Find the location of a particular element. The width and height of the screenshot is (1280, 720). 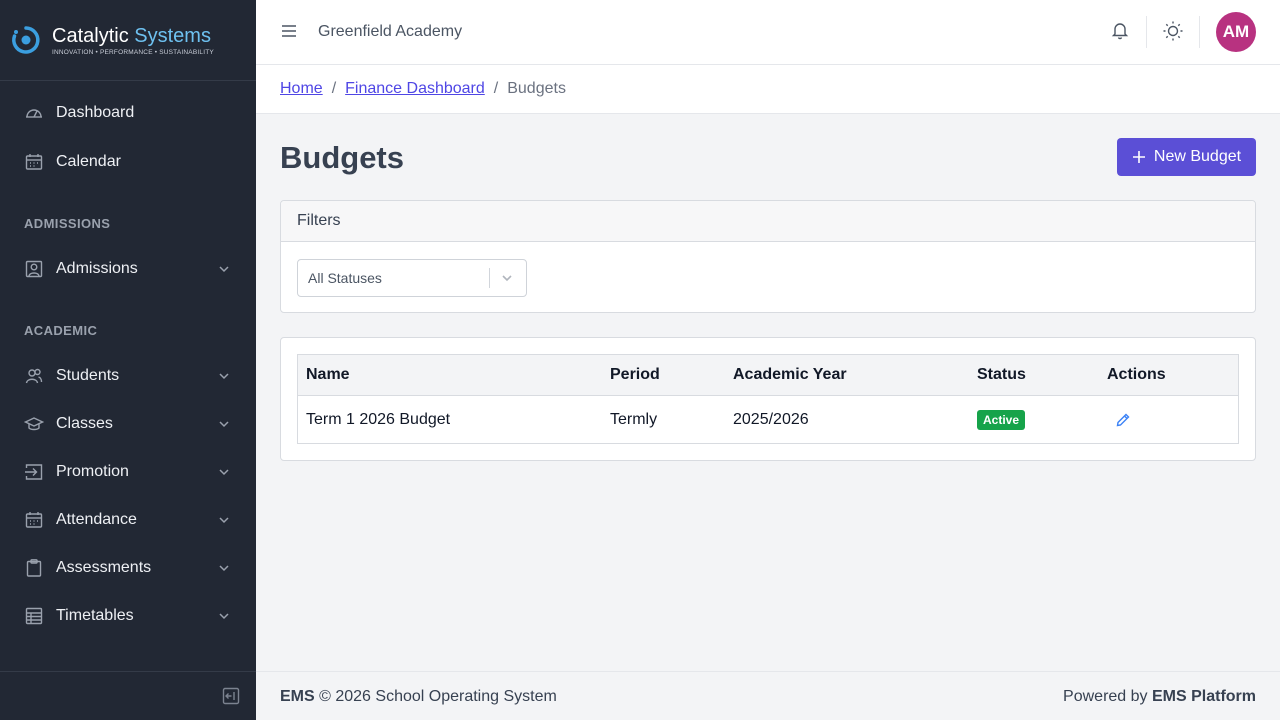

cell-academic-year: 2025/2026 is located at coordinates (771, 419).